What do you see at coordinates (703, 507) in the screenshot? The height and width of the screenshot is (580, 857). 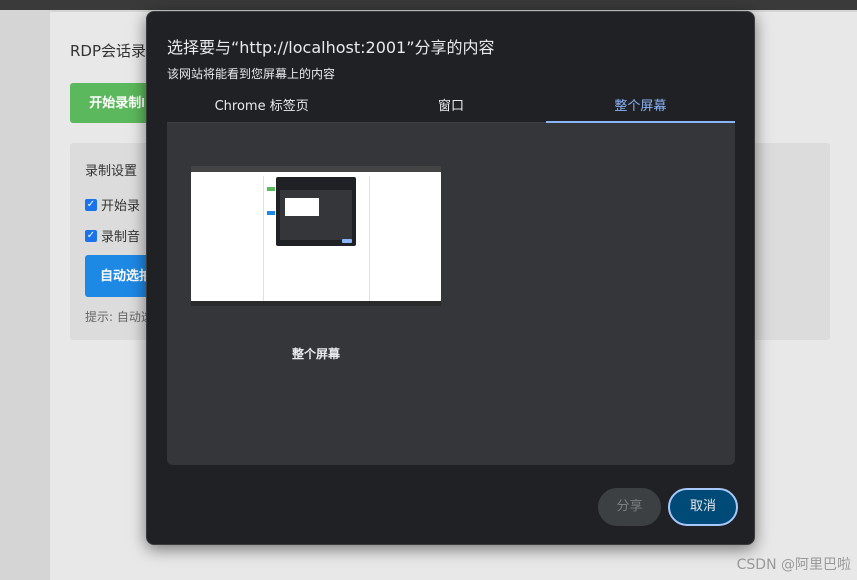 I see `cancel-button: 取消` at bounding box center [703, 507].